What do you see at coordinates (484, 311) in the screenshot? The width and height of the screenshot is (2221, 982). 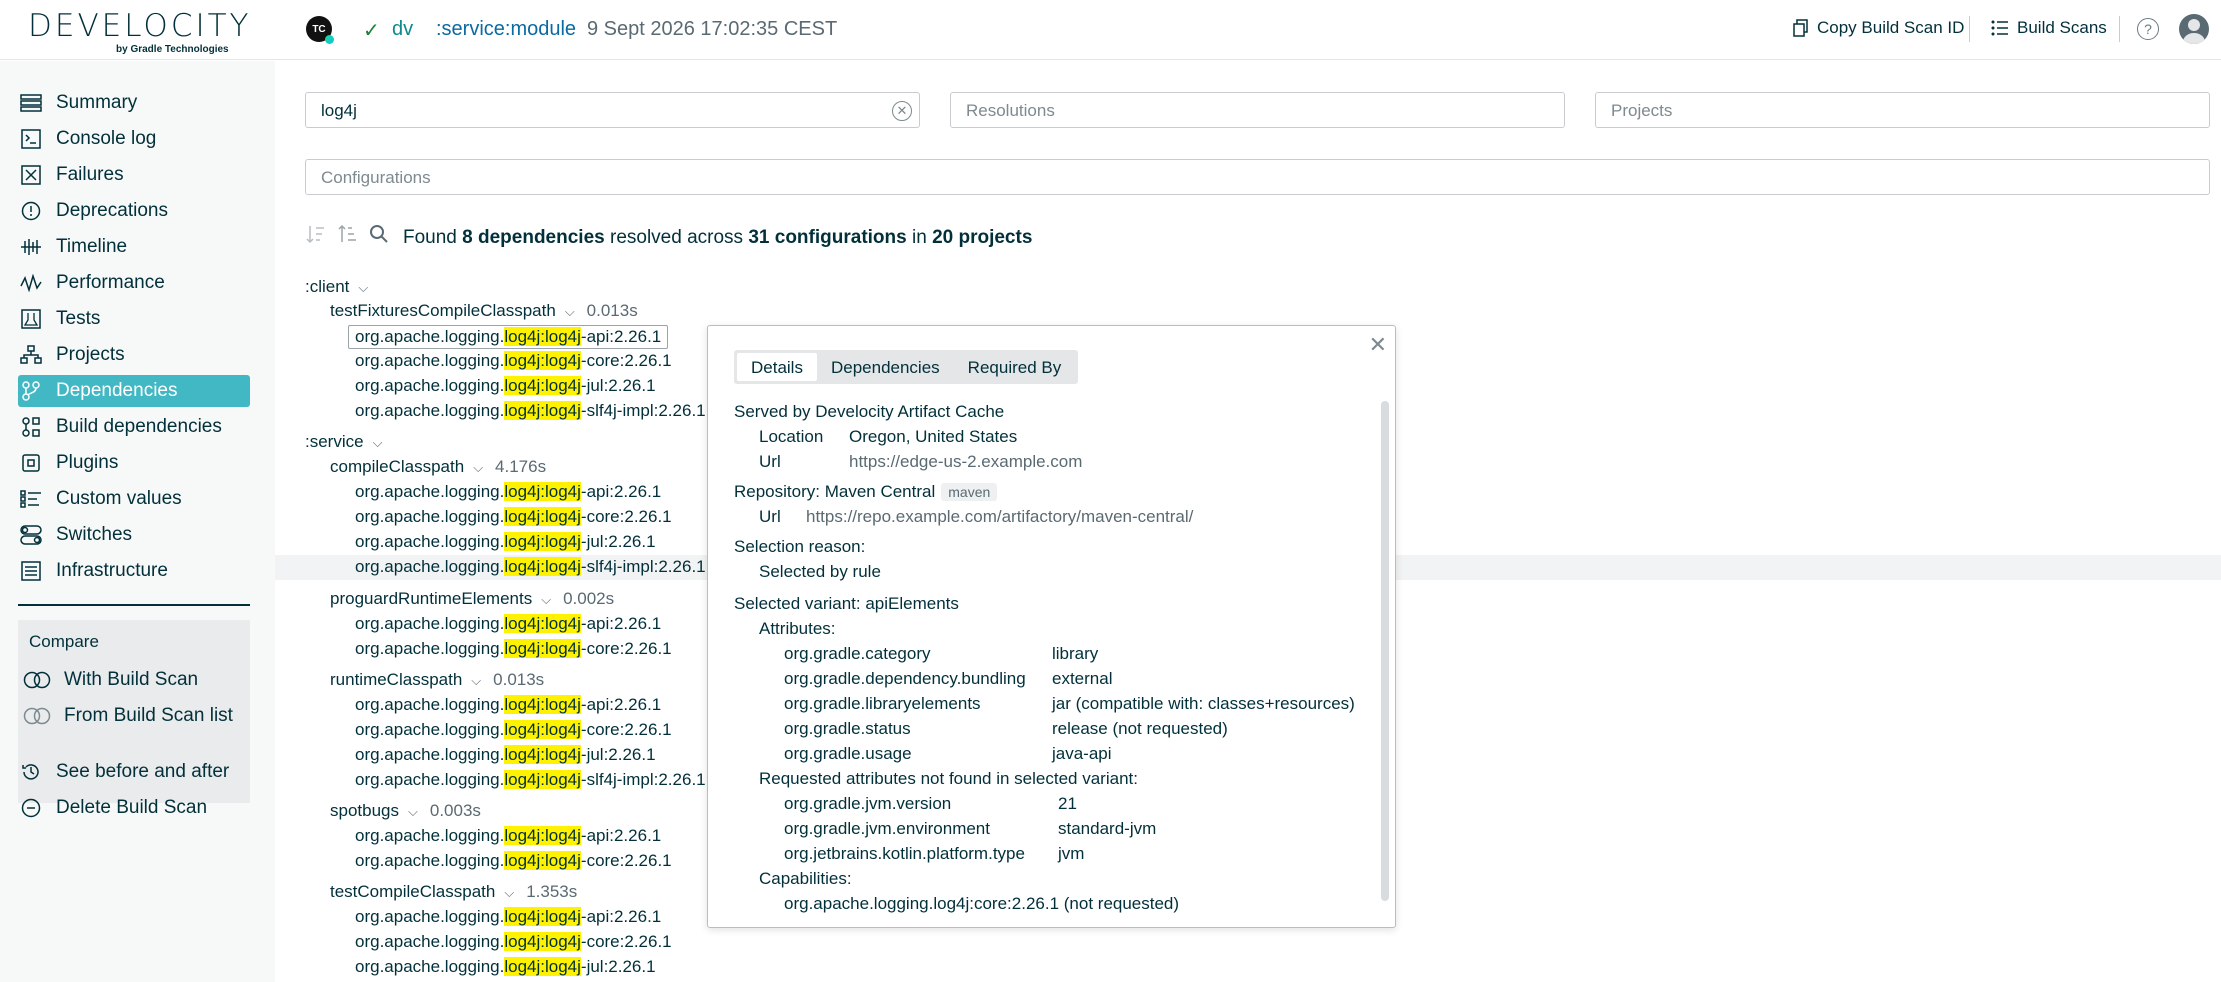 I see `tree-configuration: testFixturesCompileClasspath ⌵ 0.013s` at bounding box center [484, 311].